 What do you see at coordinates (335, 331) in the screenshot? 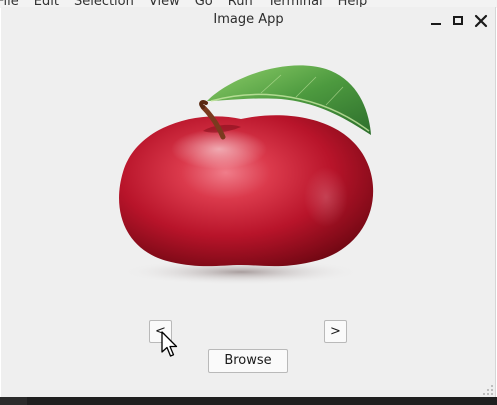
I see `next-button: >` at bounding box center [335, 331].